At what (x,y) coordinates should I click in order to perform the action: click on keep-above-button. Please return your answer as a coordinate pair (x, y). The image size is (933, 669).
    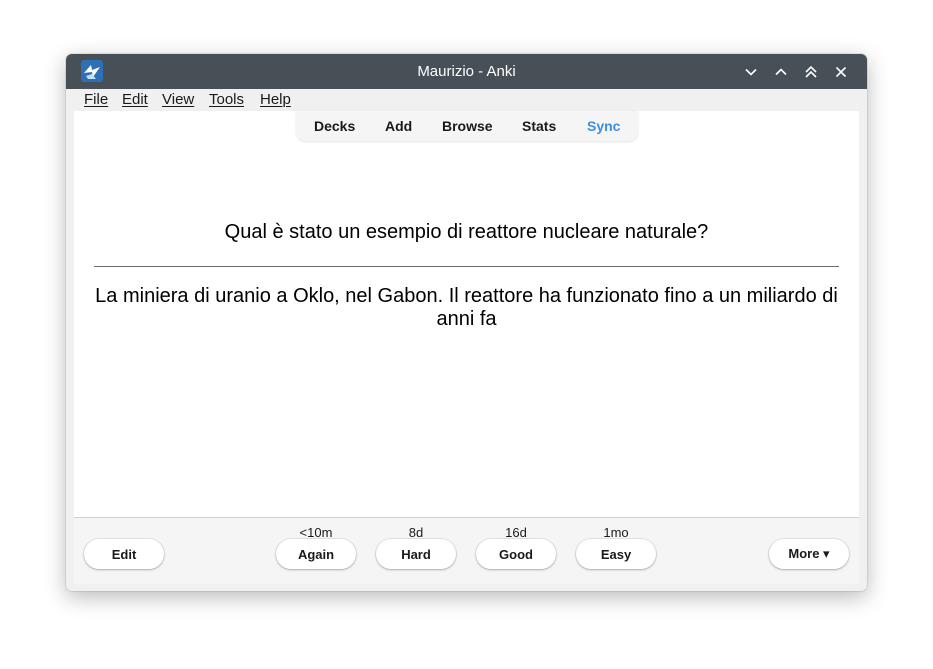
    Looking at the image, I should click on (811, 72).